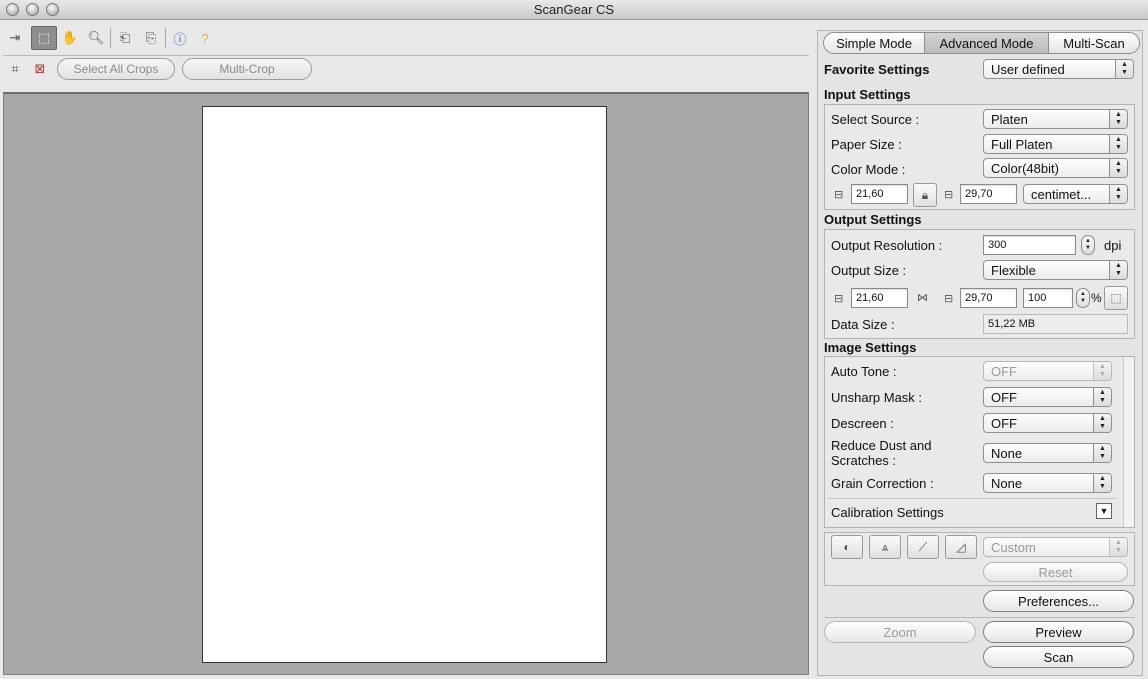  What do you see at coordinates (1075, 194) in the screenshot?
I see `unit-select: centimet... ▲ ▼` at bounding box center [1075, 194].